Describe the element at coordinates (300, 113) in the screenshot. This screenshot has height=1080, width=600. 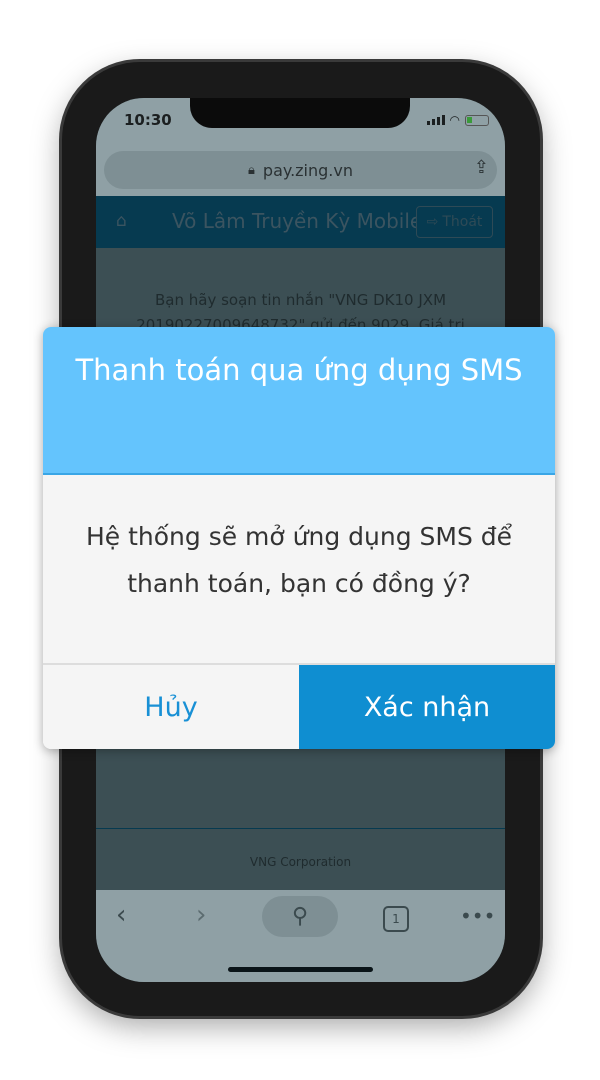
I see `notch` at that location.